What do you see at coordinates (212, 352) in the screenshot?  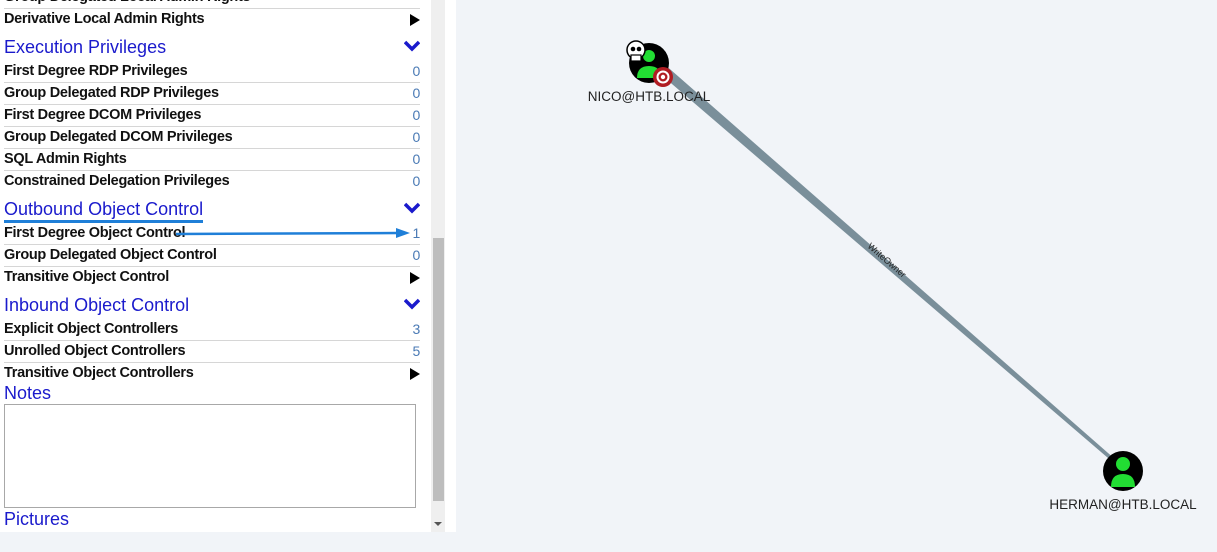 I see `row-unrolled-object-controllers: Unrolled Object Controllers 5` at bounding box center [212, 352].